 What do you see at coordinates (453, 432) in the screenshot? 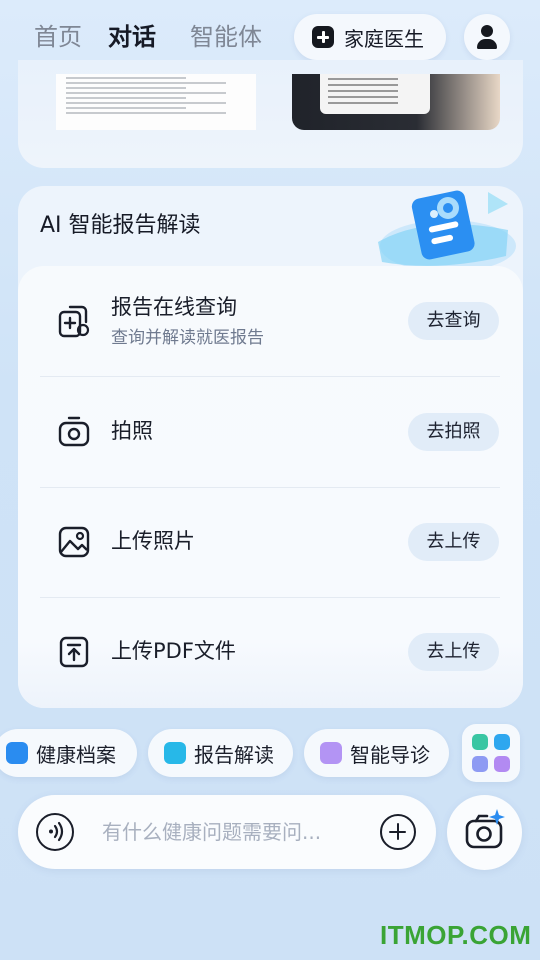
I see `take-photo-button: 去拍照` at bounding box center [453, 432].